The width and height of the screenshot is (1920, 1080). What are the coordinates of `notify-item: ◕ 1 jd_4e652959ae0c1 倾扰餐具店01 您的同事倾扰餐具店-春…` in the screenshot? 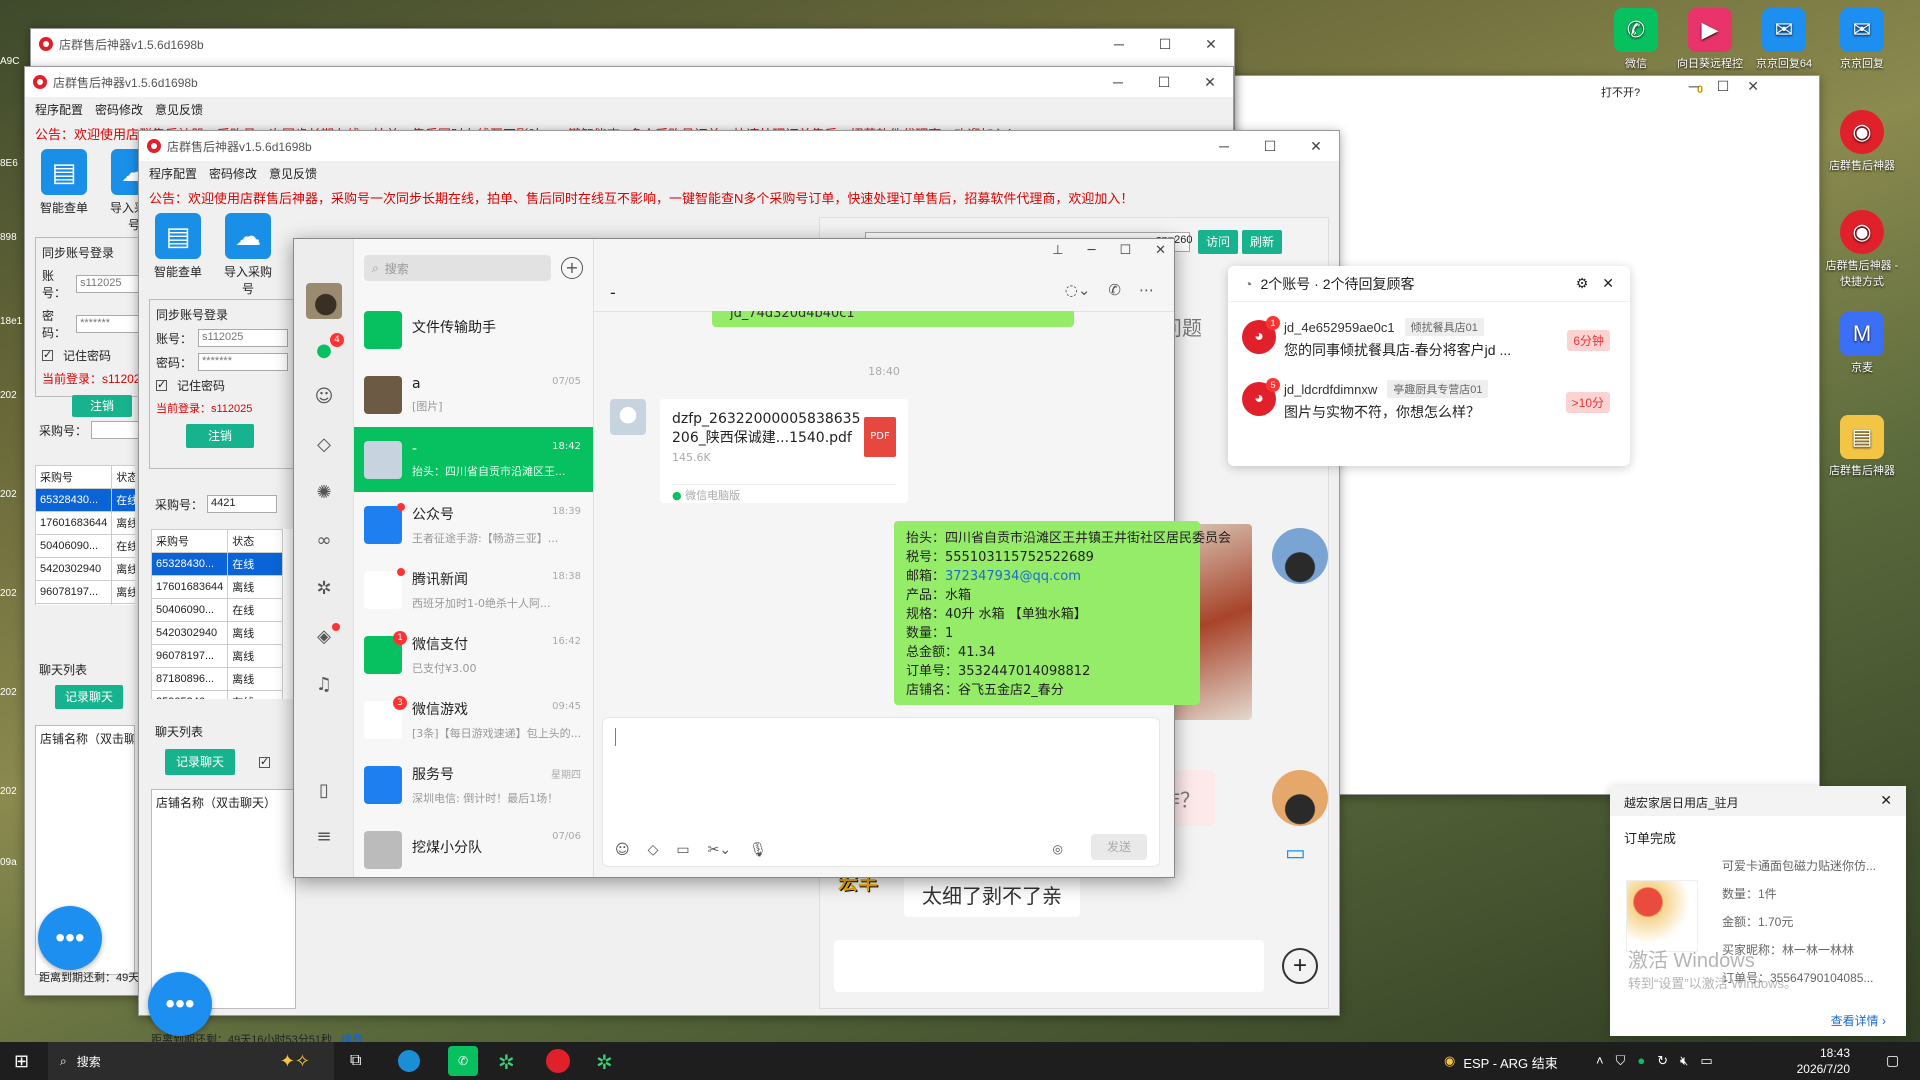 It's located at (1429, 340).